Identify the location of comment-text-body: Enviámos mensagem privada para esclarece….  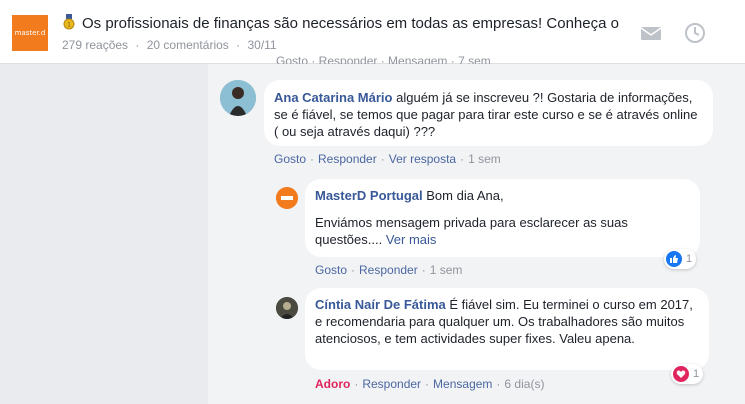
(471, 231).